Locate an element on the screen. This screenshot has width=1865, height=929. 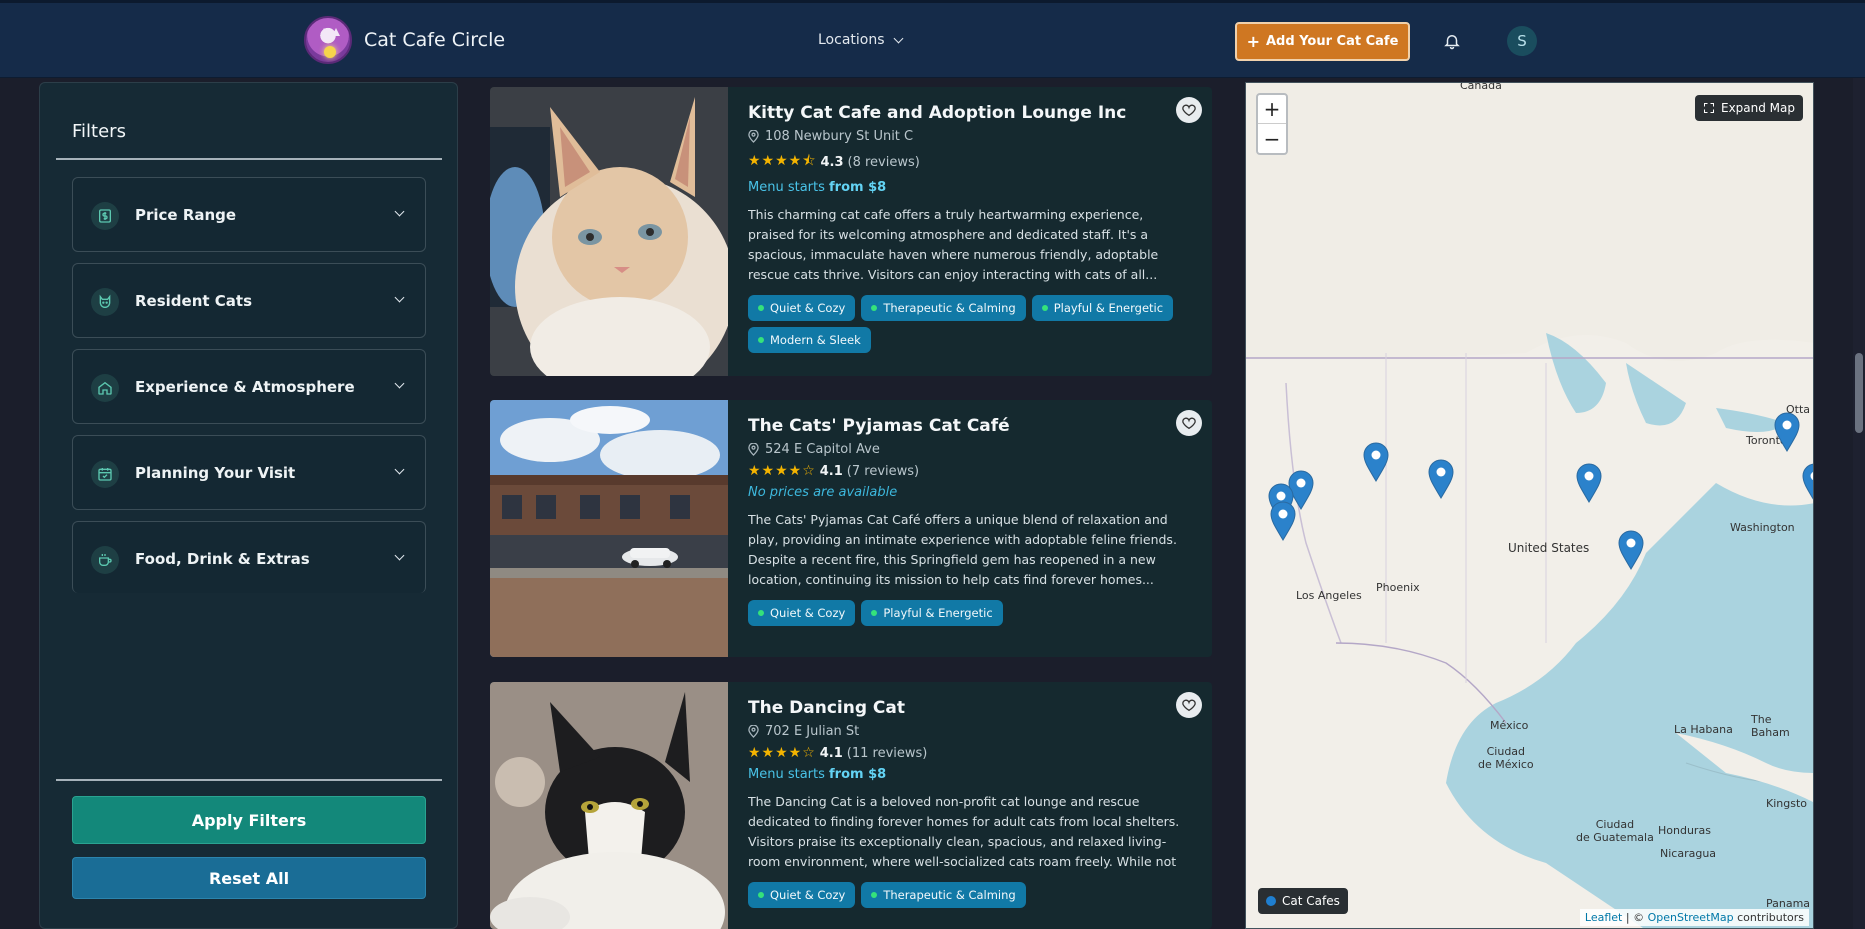
address-text: 108 Newbury St Unit C is located at coordinates (839, 136).